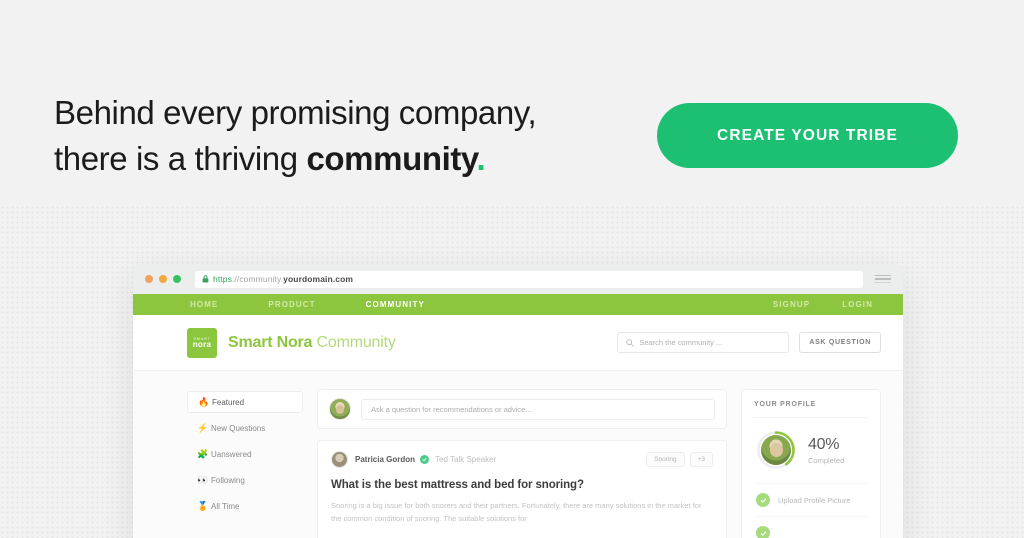 The image size is (1024, 538). I want to click on ask-question-button: ASK QUESTION, so click(840, 342).